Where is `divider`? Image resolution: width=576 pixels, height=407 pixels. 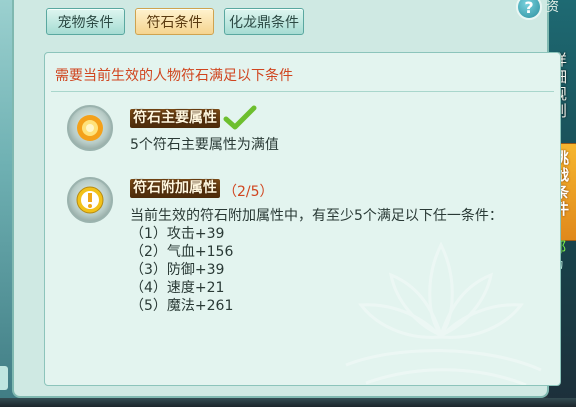 divider is located at coordinates (302, 91).